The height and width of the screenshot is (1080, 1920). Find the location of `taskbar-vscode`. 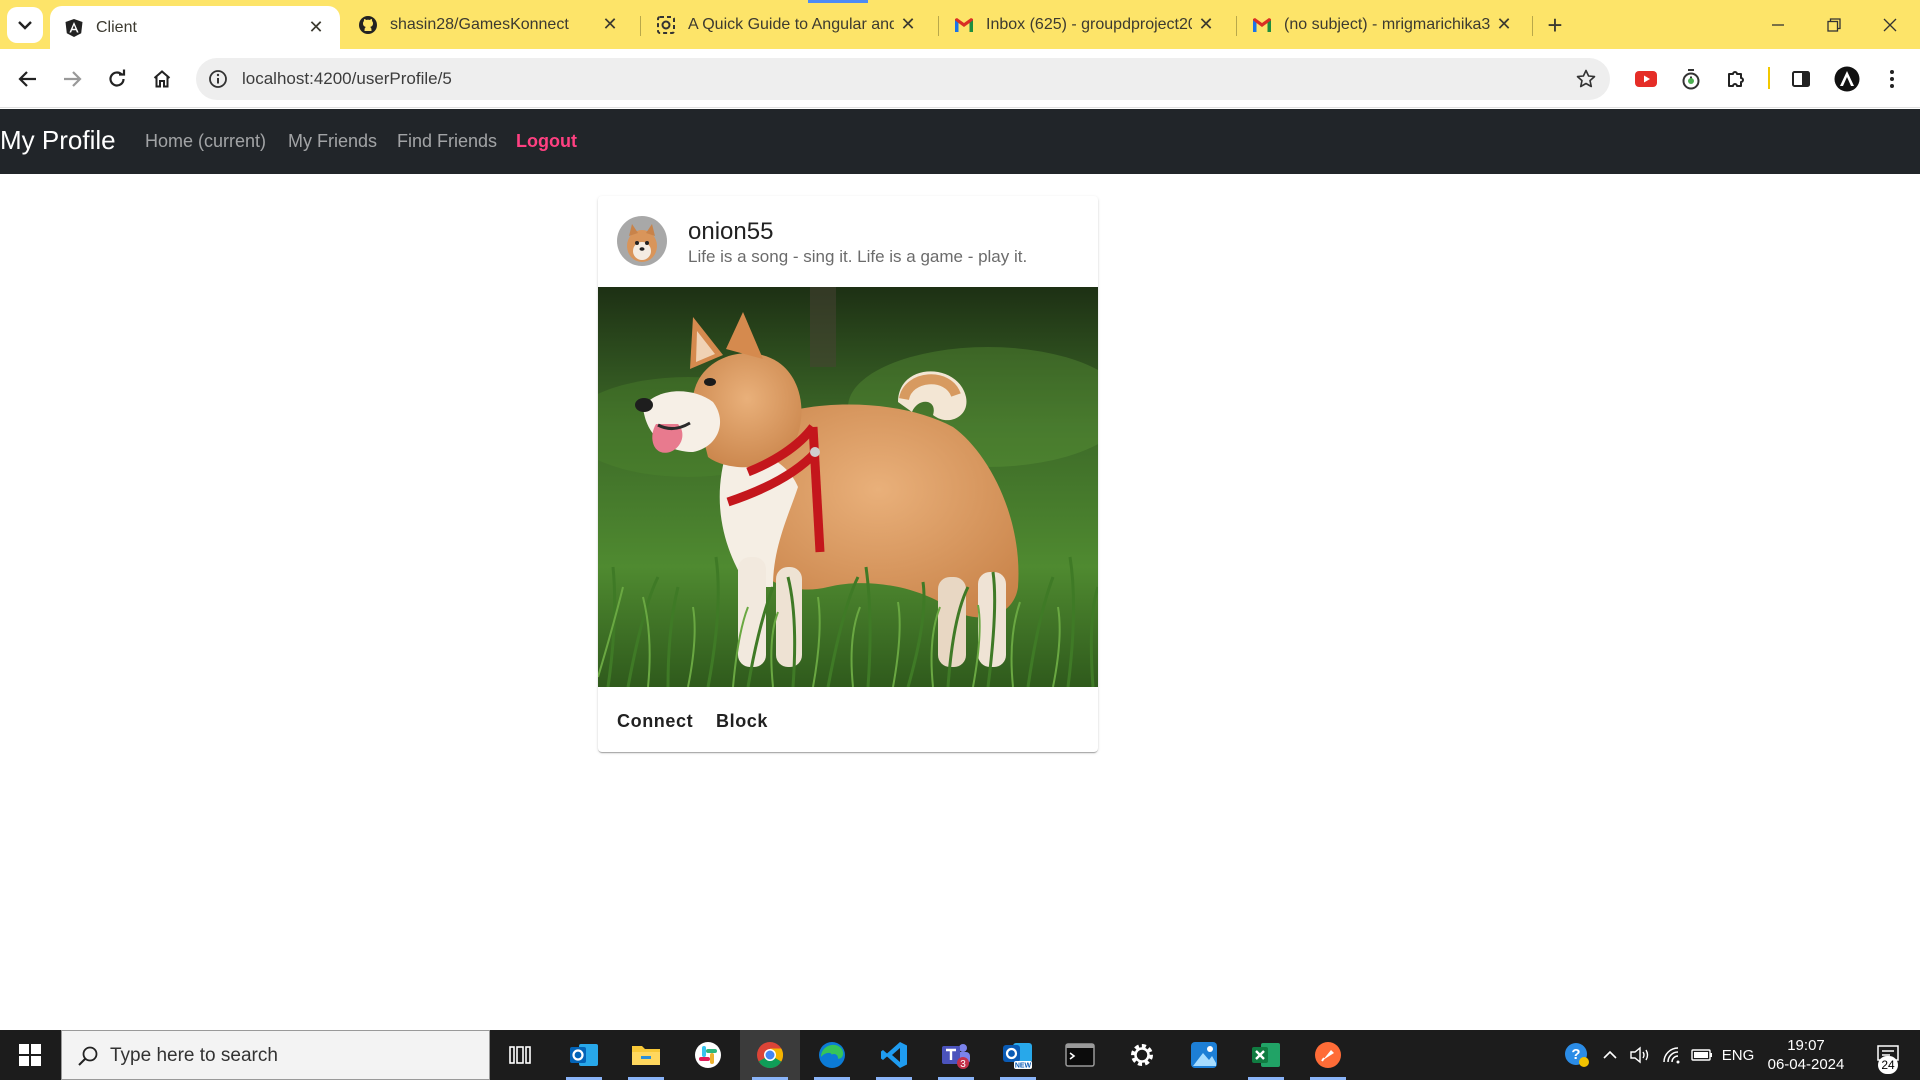

taskbar-vscode is located at coordinates (894, 1055).